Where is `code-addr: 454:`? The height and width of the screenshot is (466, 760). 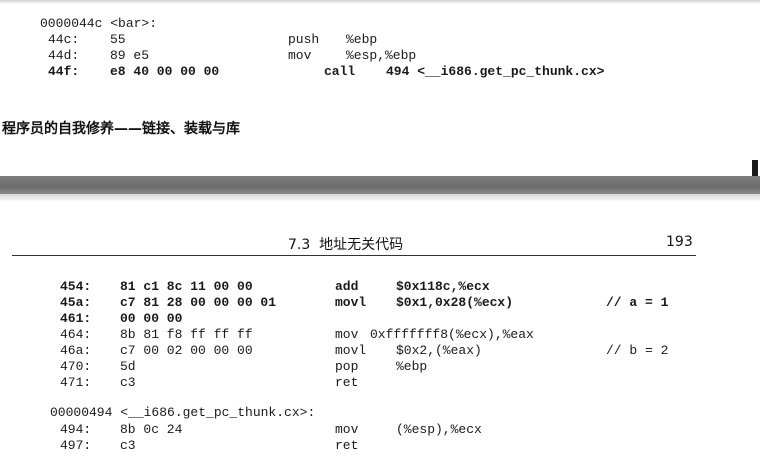
code-addr: 454: is located at coordinates (76, 286).